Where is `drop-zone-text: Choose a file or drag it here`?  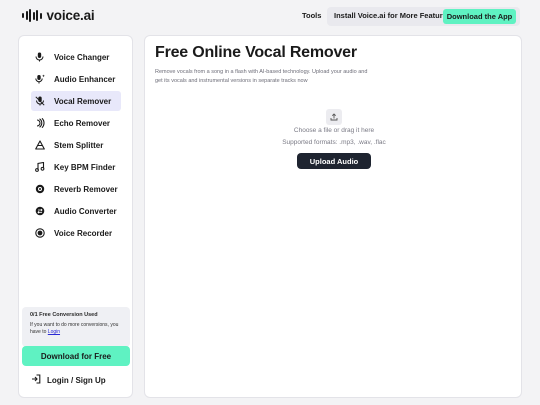
drop-zone-text: Choose a file or drag it here is located at coordinates (334, 130).